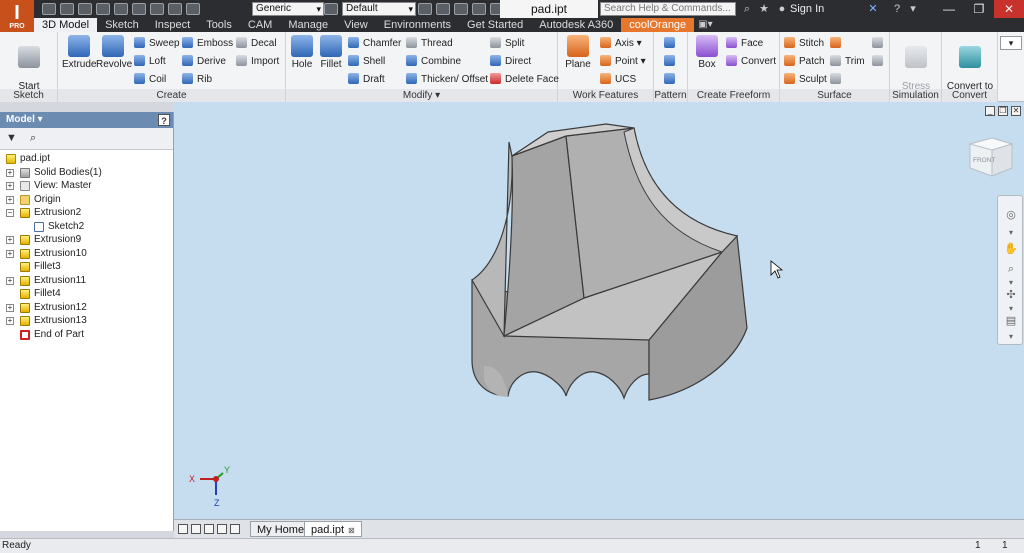 This screenshot has width=1024, height=553. What do you see at coordinates (495, 25) in the screenshot?
I see `tab-get-started: Get Started` at bounding box center [495, 25].